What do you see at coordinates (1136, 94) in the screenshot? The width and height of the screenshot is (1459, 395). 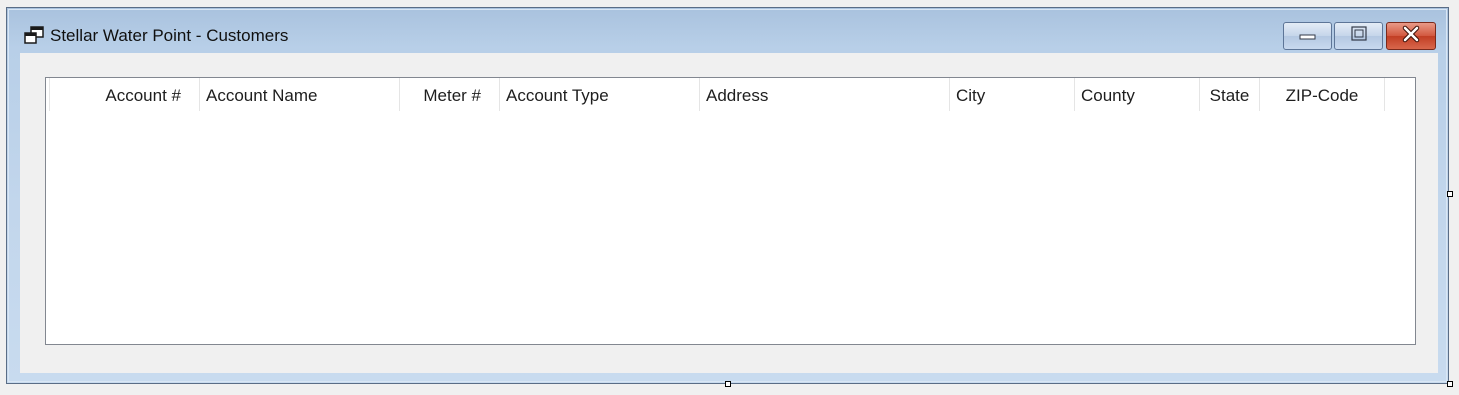 I see `column-header-county: County` at bounding box center [1136, 94].